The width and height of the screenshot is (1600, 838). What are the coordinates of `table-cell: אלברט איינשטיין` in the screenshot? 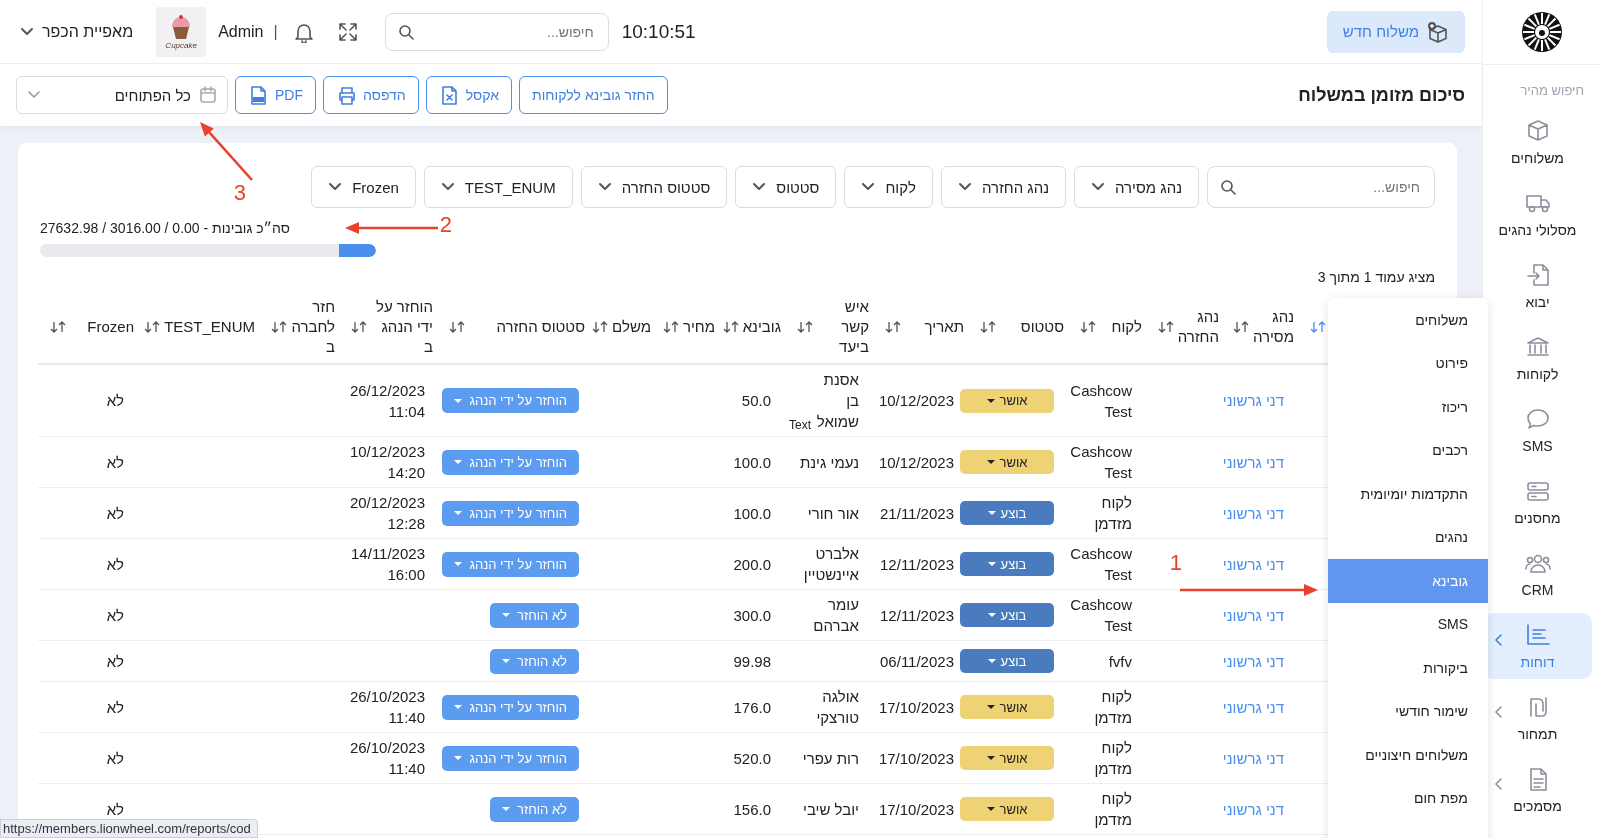 It's located at (829, 564).